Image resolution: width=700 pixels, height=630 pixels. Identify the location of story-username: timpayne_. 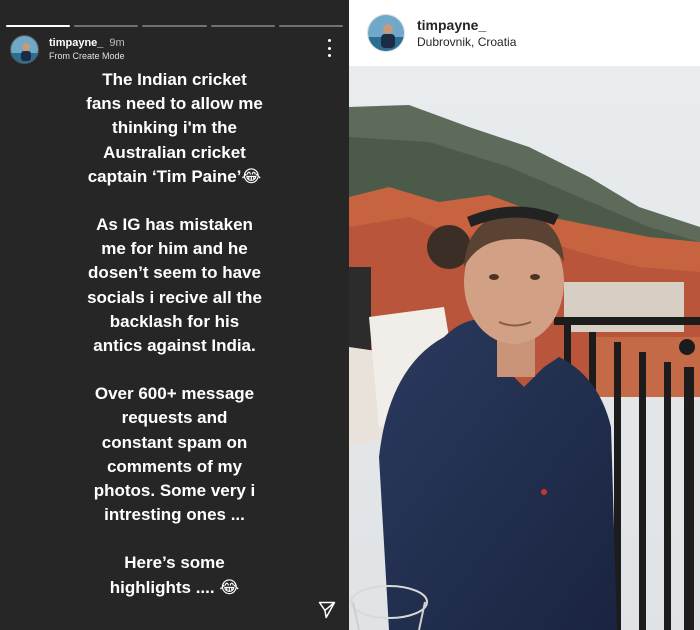
(76, 43).